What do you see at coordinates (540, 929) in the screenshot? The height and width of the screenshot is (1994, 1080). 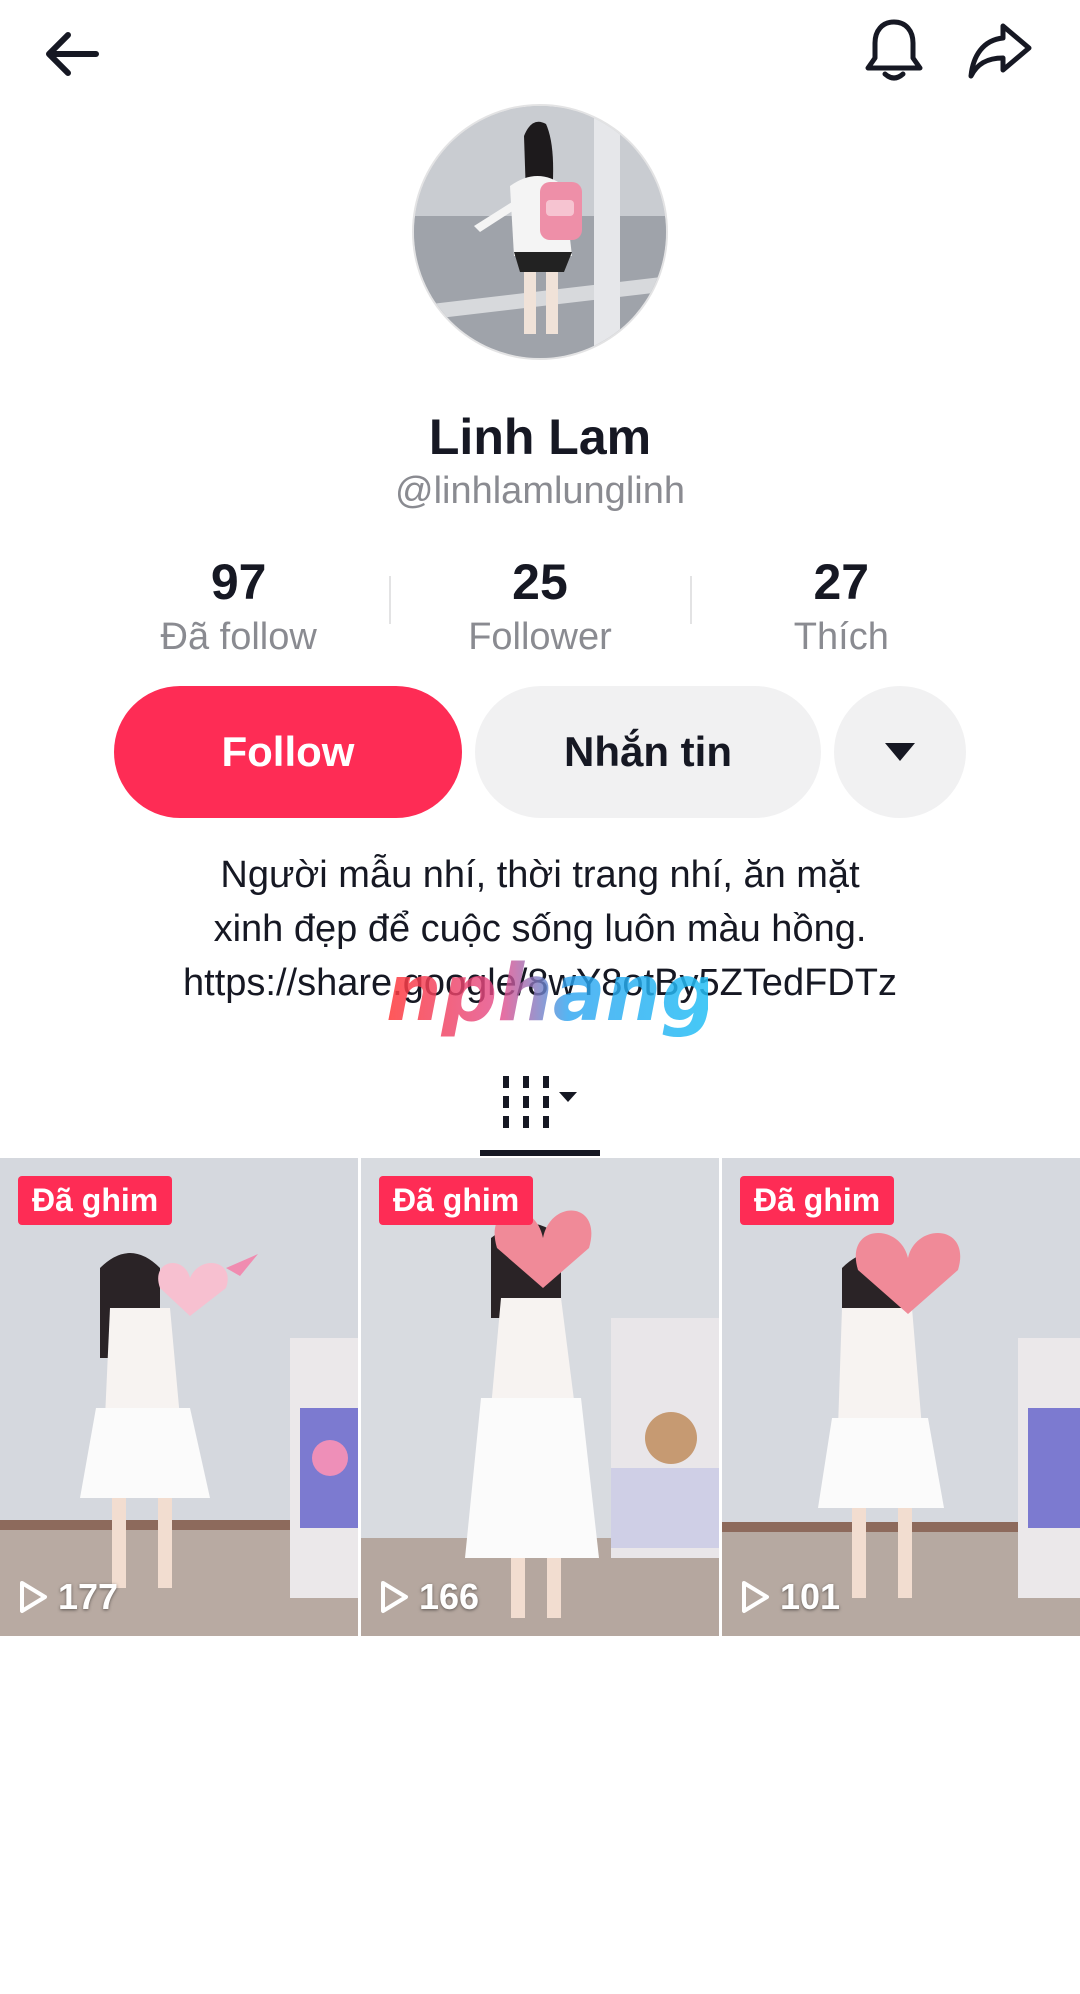 I see `bio-line: xinh đẹp để cuộc sống luôn màu hồng.` at bounding box center [540, 929].